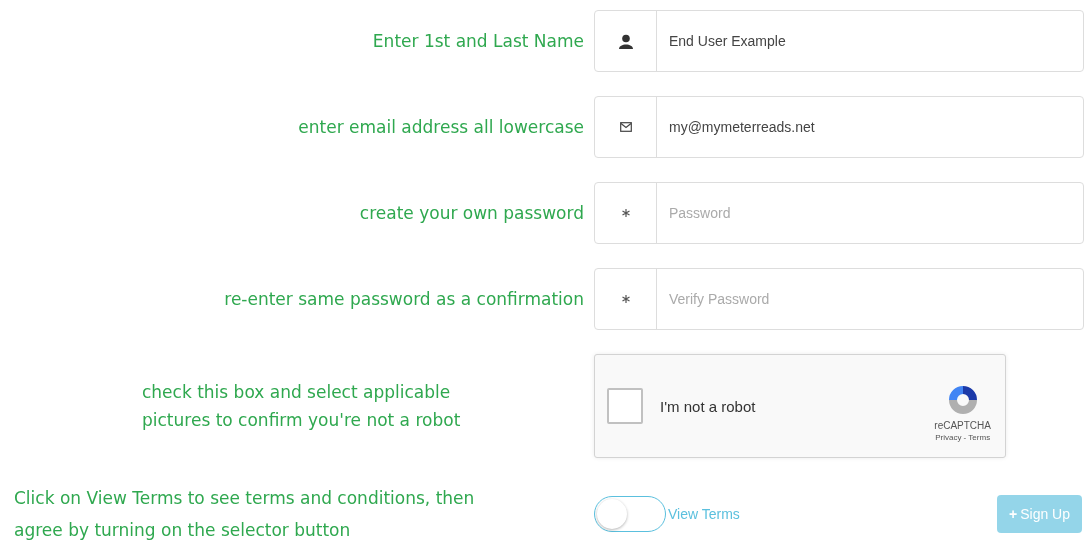 This screenshot has width=1086, height=546. I want to click on person-icon, so click(625, 41).